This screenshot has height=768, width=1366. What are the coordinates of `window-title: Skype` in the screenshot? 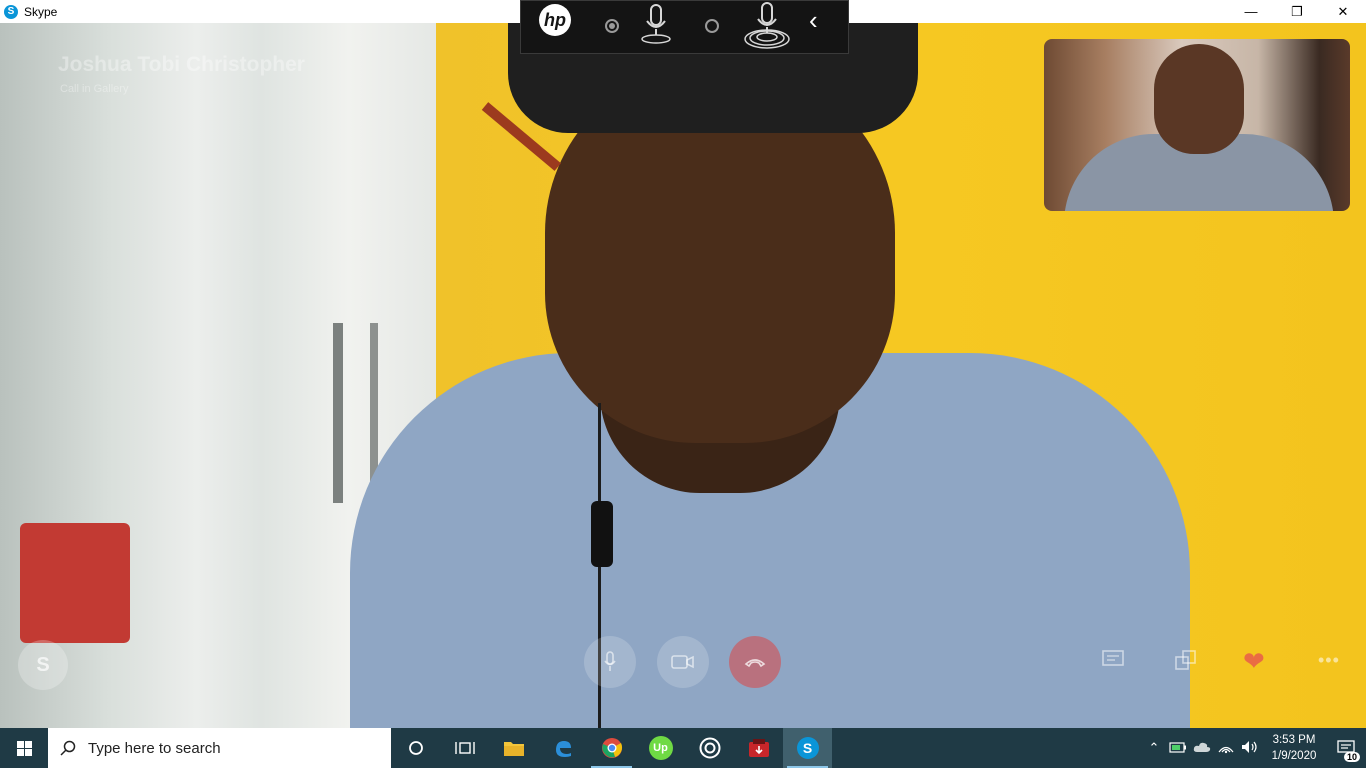 It's located at (41, 11).